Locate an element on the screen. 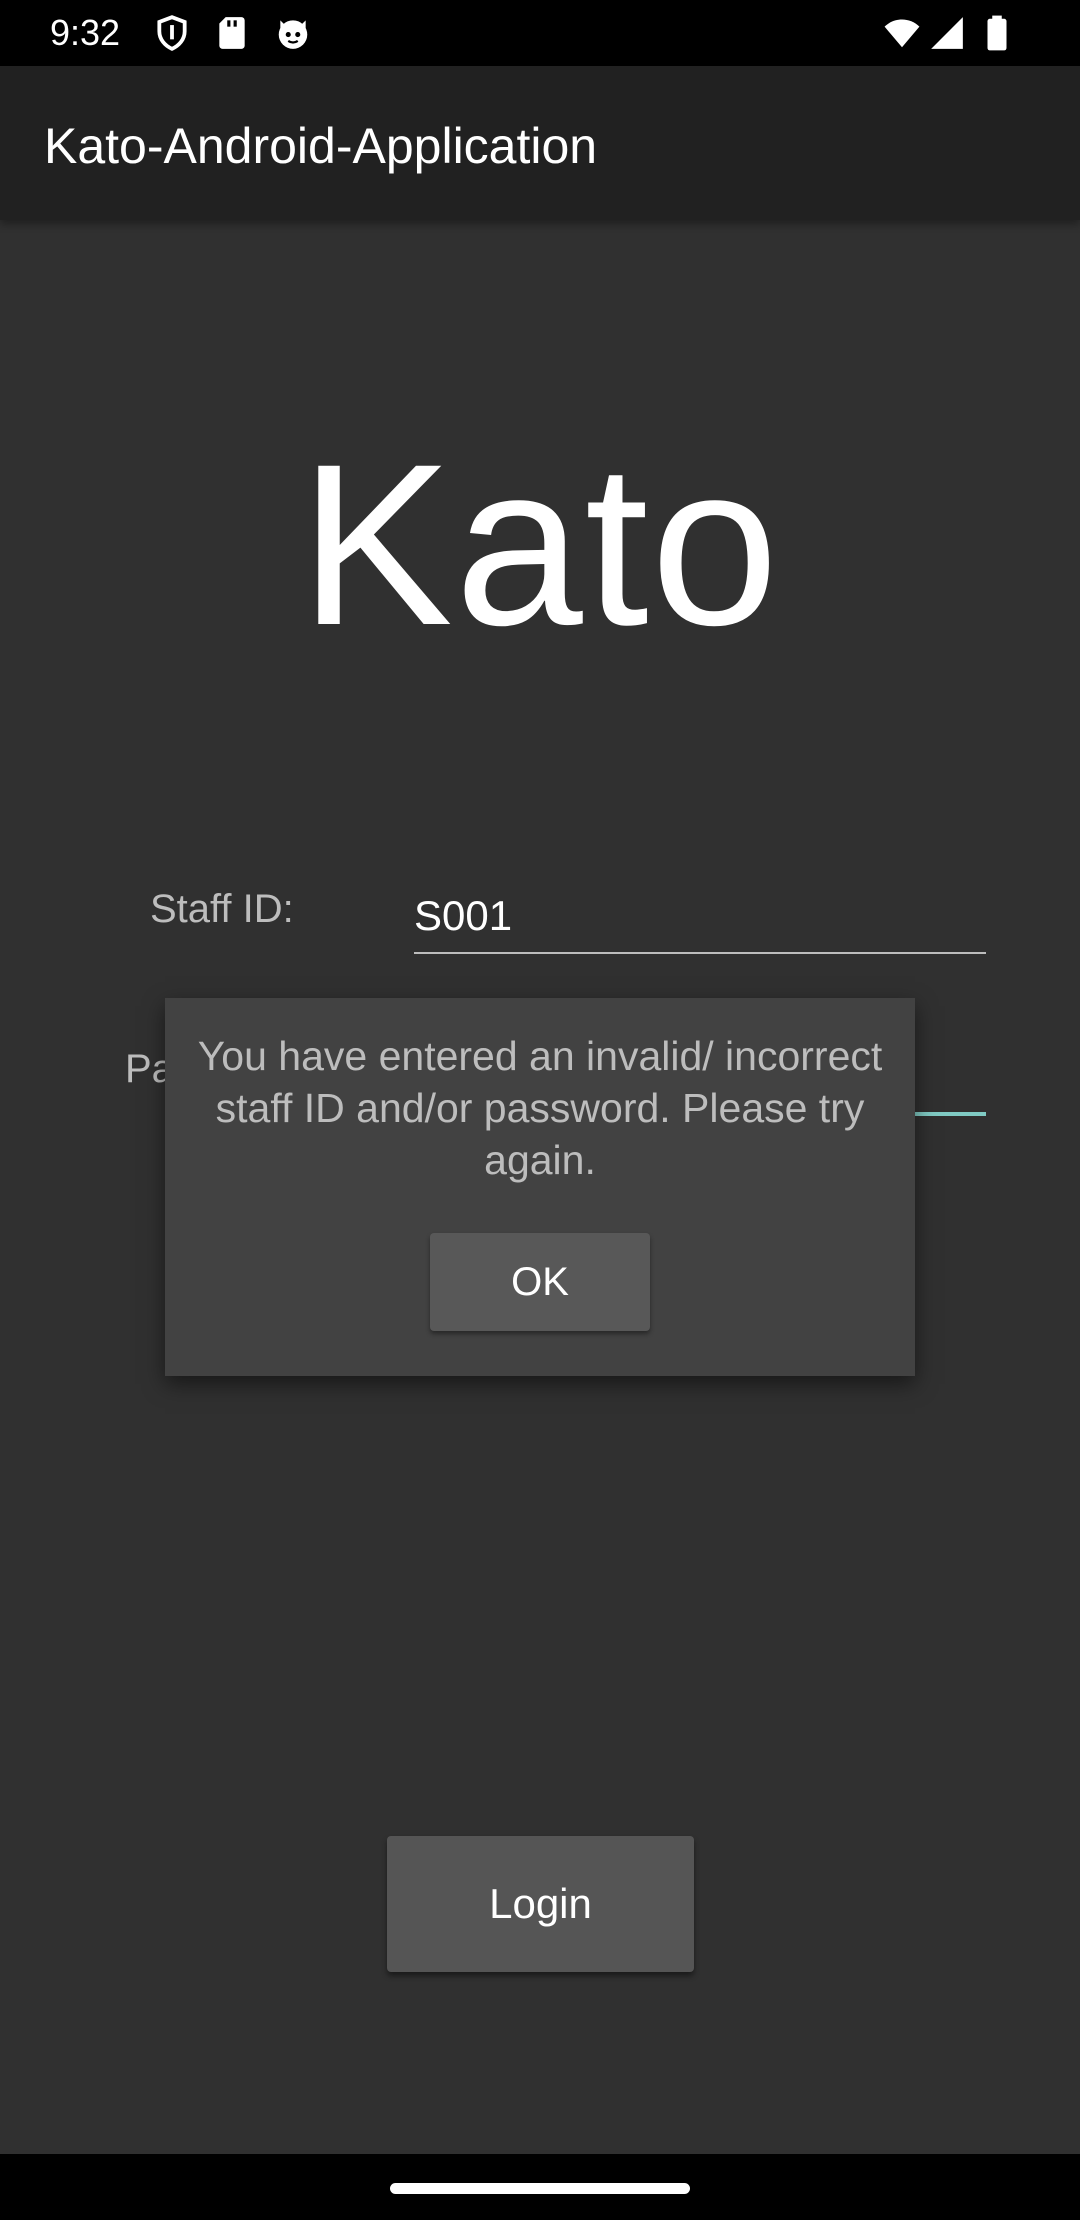 The width and height of the screenshot is (1080, 2220). status-time: 9:32 is located at coordinates (85, 32).